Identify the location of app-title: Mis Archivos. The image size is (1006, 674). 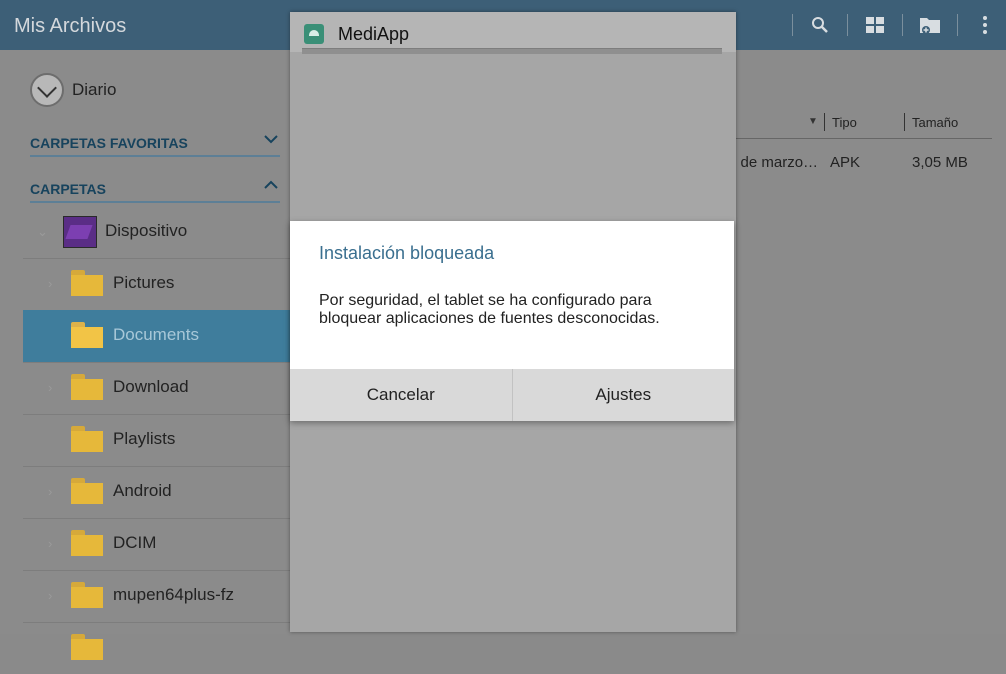
(70, 26).